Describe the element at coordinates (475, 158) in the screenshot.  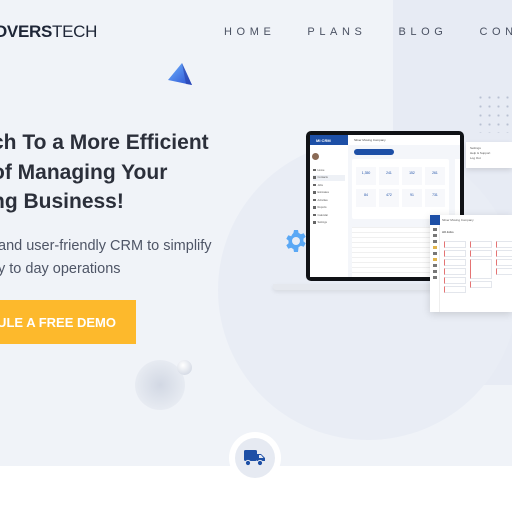
I see `menu-item: Log Out` at that location.